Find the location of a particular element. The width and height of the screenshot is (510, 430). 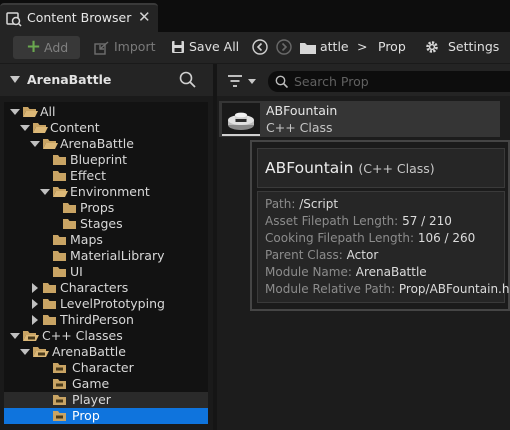

tooltip-row: Path: /Script is located at coordinates (301, 204).